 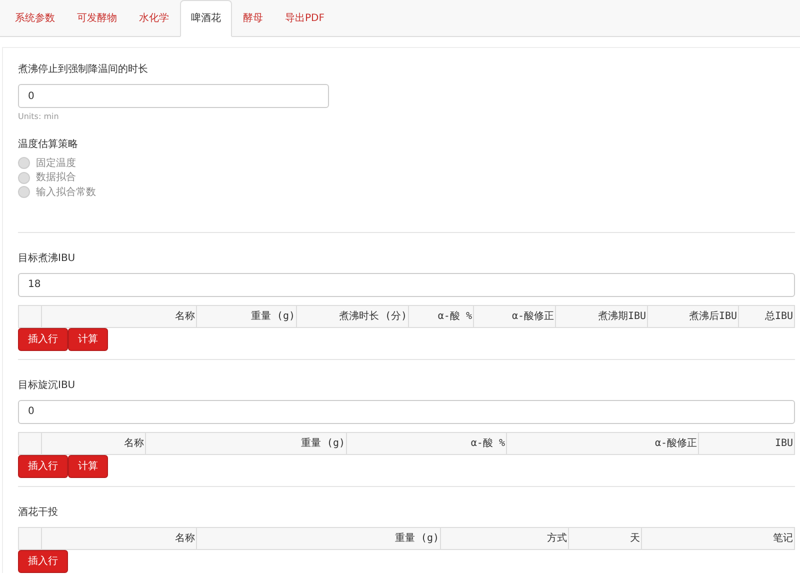 I want to click on tab: 系统参数, so click(x=35, y=18).